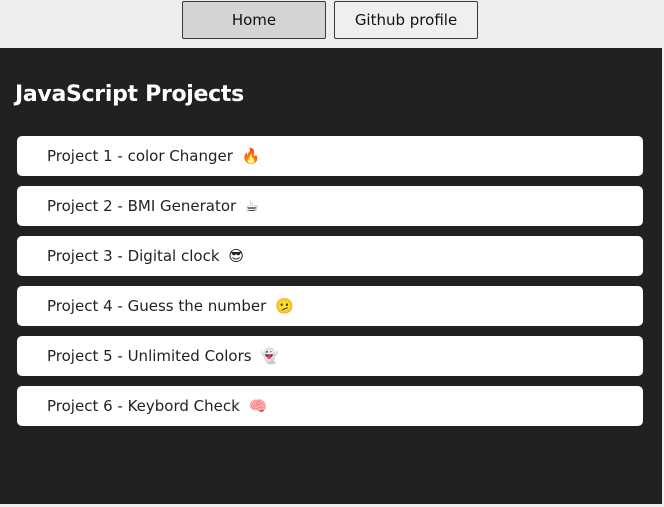  I want to click on project-item-3: Project 3 - Digital clock 😎, so click(330, 256).